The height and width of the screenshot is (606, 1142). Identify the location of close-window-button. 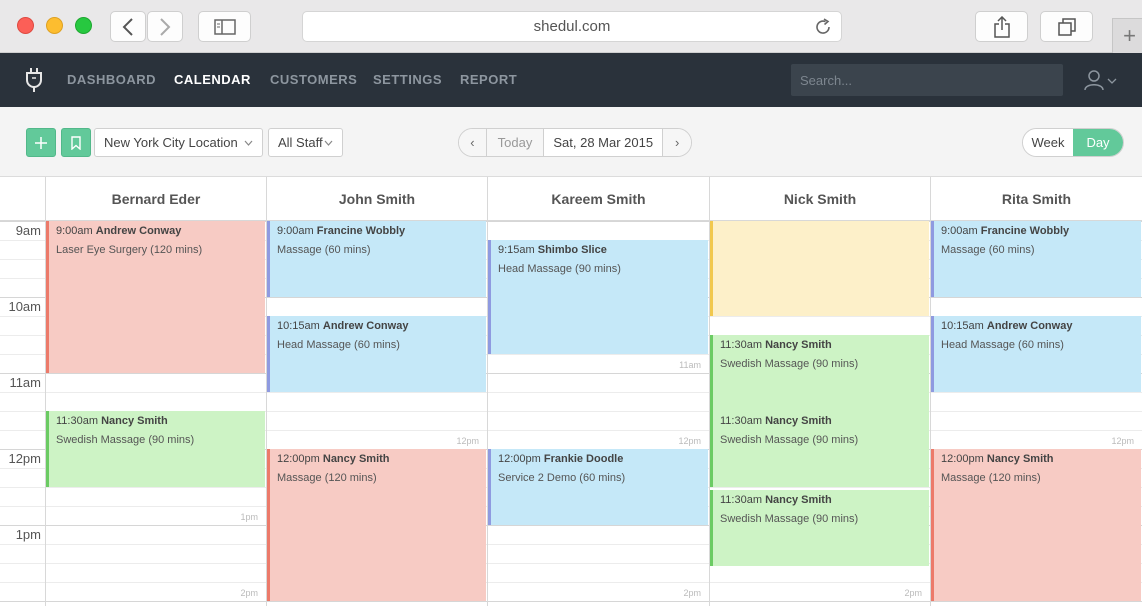
(25, 25).